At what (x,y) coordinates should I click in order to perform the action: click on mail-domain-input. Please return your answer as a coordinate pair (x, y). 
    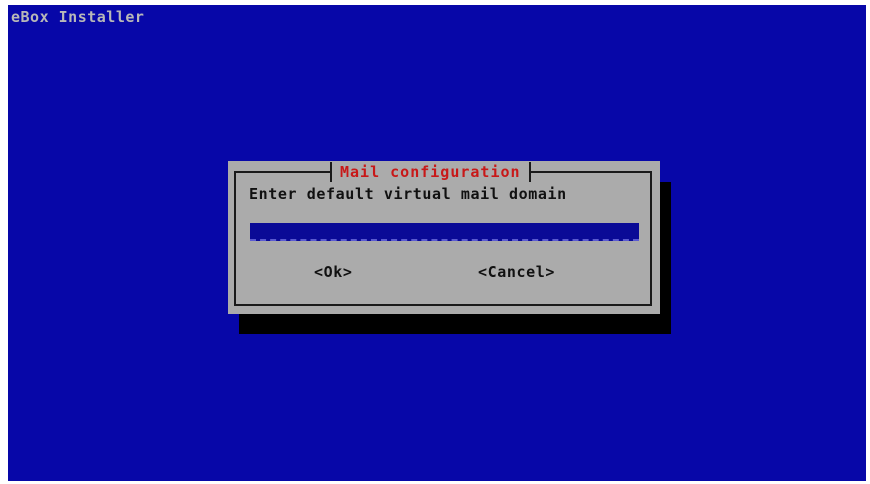
    Looking at the image, I should click on (444, 232).